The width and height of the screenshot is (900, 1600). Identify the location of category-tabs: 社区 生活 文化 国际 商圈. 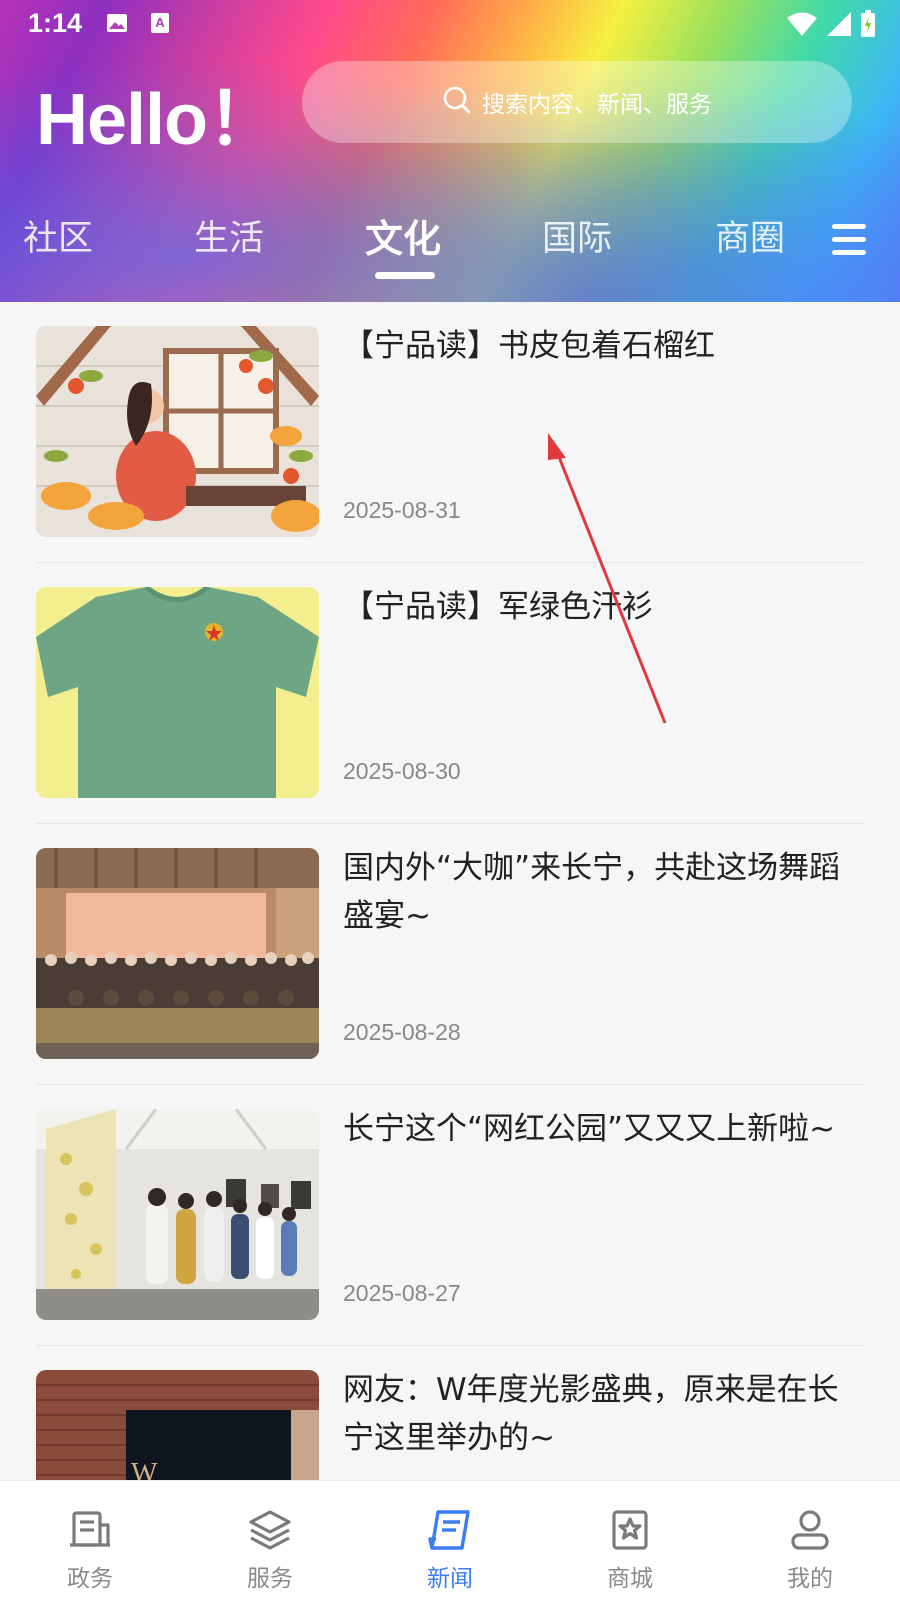
(450, 245).